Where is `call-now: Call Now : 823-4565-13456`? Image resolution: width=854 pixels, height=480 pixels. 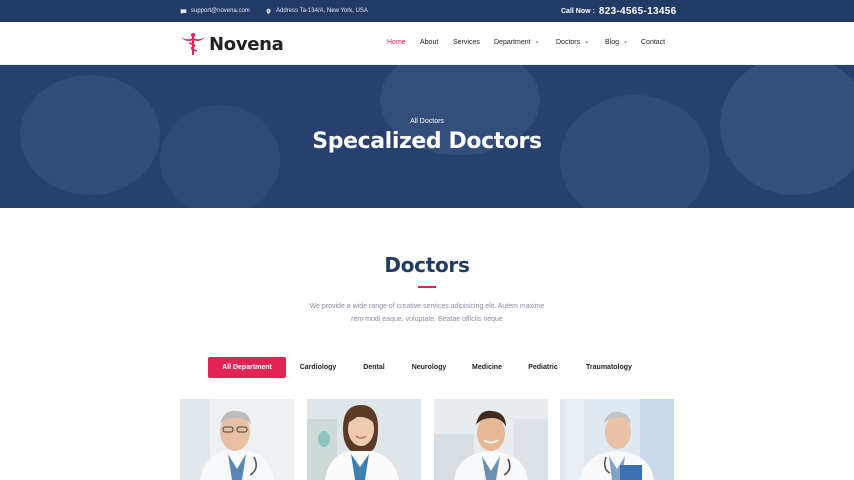 call-now: Call Now : 823-4565-13456 is located at coordinates (618, 11).